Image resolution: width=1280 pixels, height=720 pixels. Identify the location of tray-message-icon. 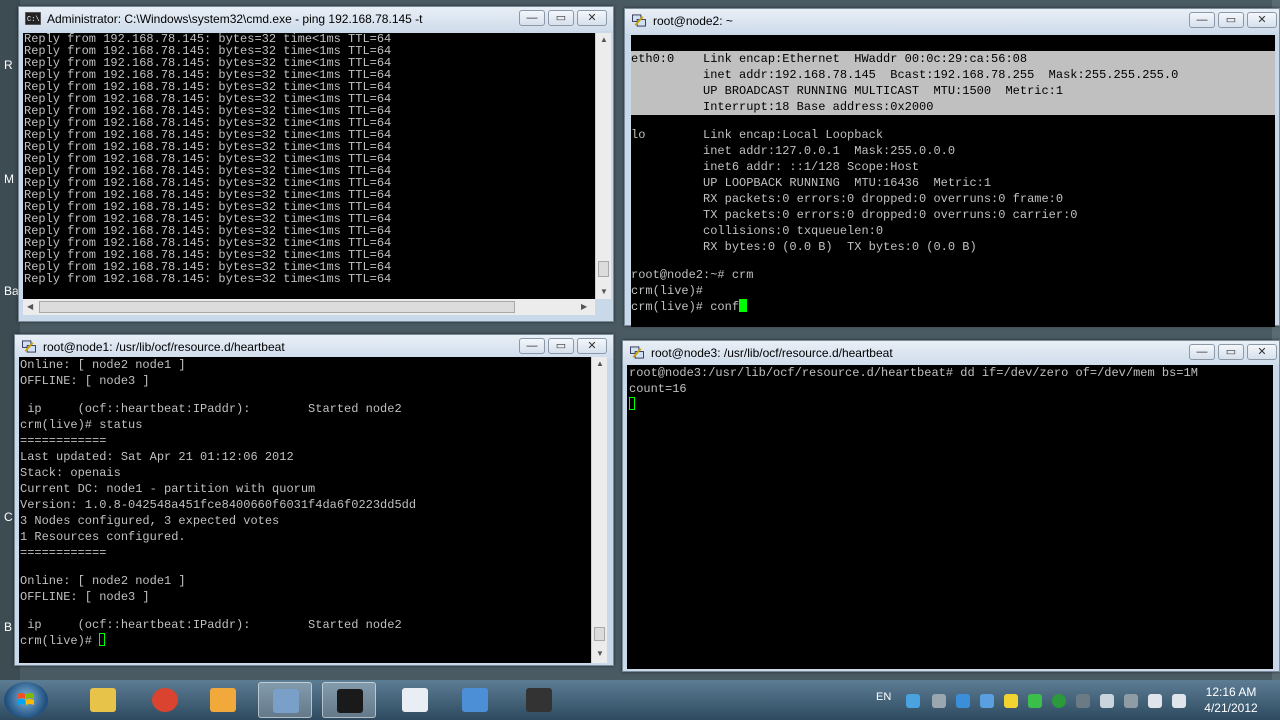
(1011, 701).